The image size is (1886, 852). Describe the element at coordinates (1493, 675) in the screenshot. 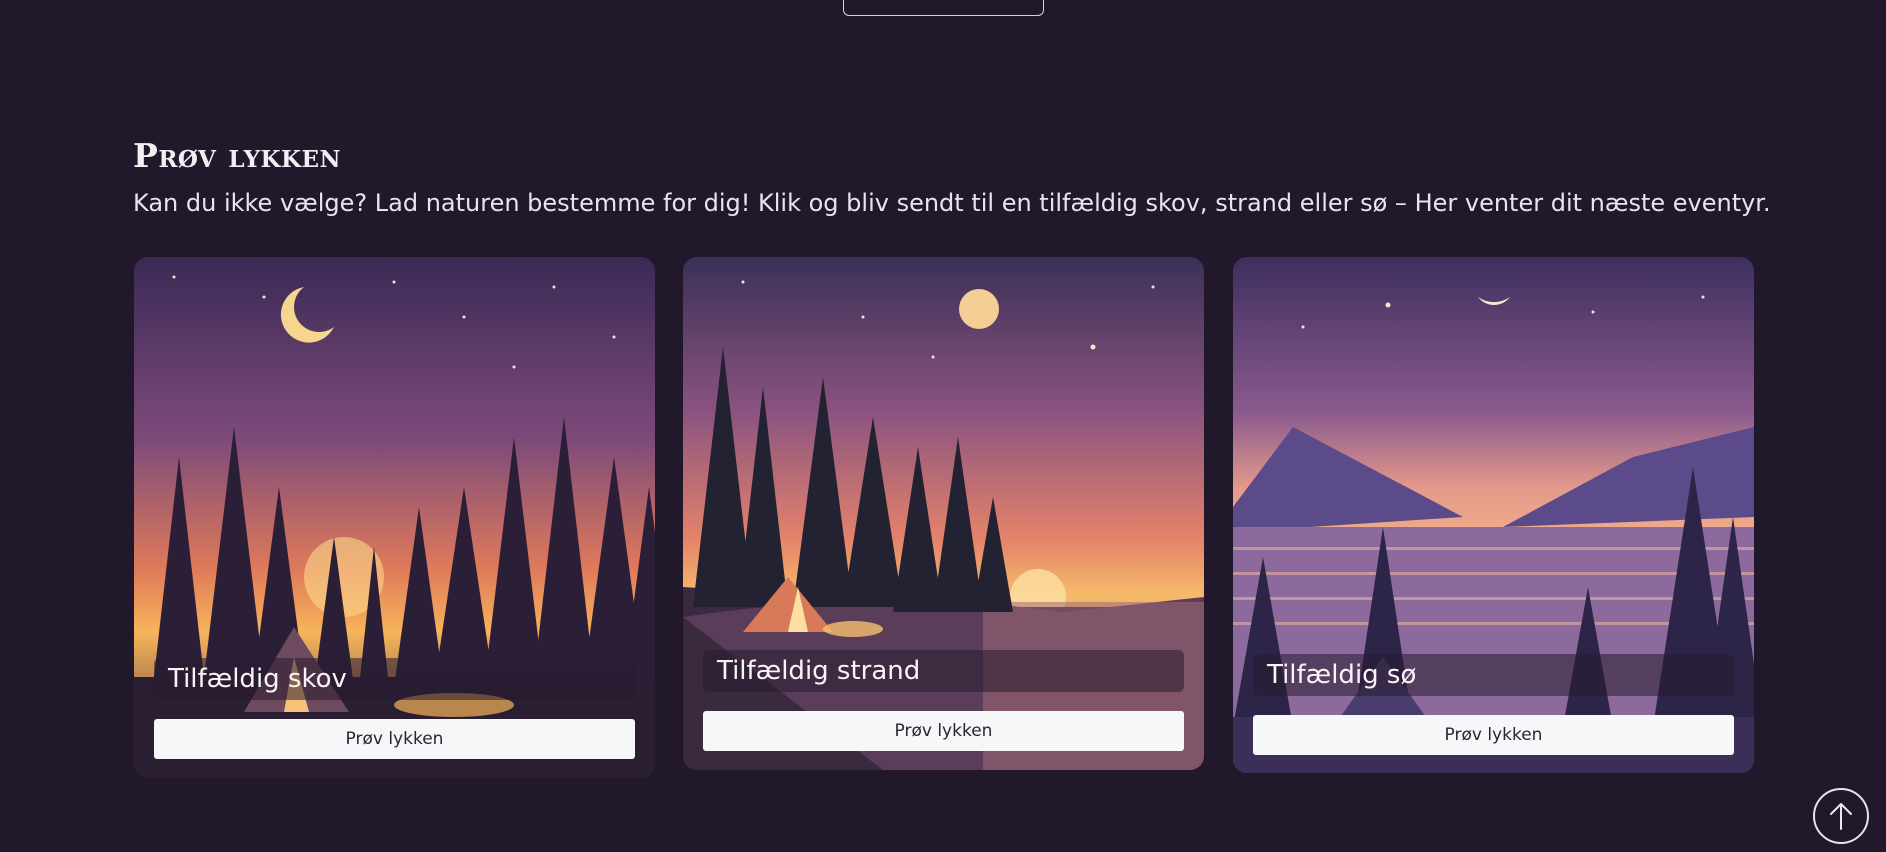

I see `card-label: Tilfældig sø` at that location.